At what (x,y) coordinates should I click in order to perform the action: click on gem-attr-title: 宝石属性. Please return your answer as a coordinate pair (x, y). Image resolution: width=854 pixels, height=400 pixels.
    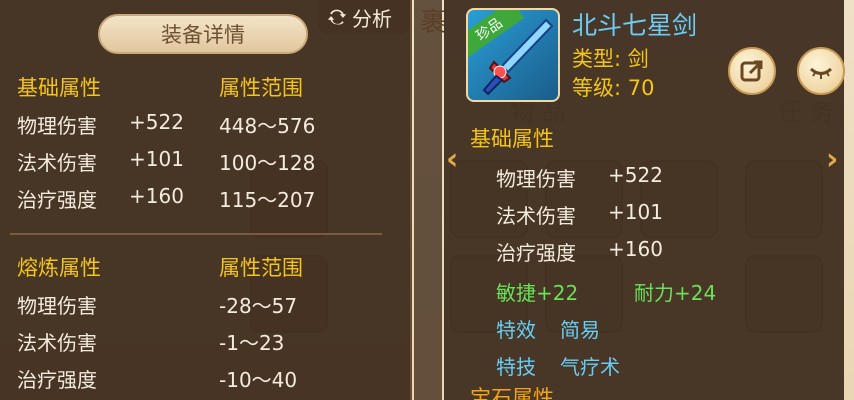
    Looking at the image, I should click on (512, 393).